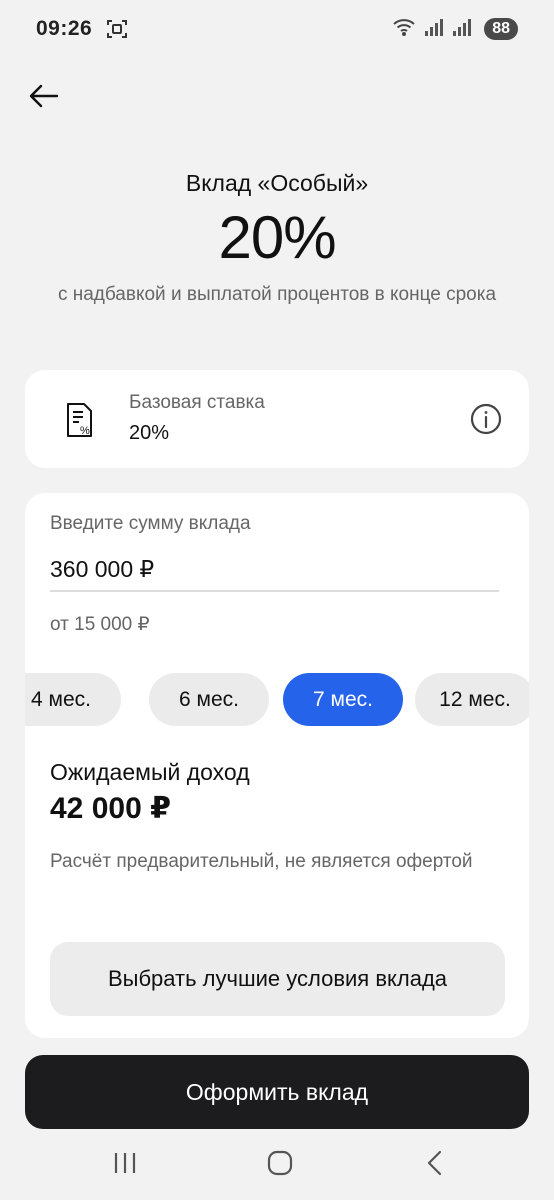  Describe the element at coordinates (100, 624) in the screenshot. I see `min-amount-hint: от 15 000 ₽` at that location.